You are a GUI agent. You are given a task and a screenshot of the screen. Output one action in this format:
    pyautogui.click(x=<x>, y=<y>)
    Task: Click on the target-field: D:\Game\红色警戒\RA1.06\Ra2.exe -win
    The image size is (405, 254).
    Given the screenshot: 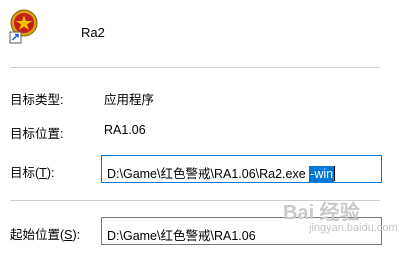 What is the action you would take?
    pyautogui.click(x=241, y=169)
    